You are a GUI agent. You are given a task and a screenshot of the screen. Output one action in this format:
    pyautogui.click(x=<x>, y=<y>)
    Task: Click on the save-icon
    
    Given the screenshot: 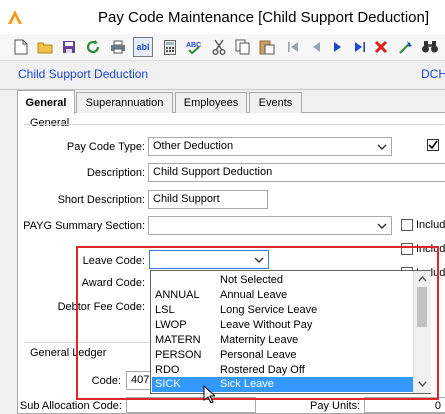 What is the action you would take?
    pyautogui.click(x=69, y=47)
    